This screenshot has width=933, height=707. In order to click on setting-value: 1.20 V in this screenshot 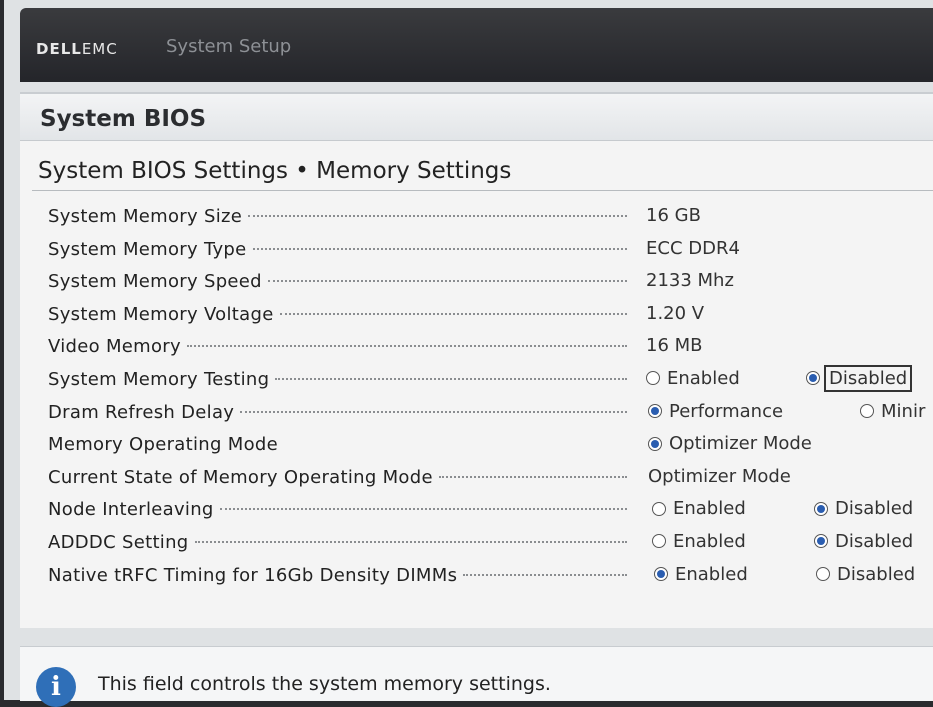, I will do `click(675, 313)`.